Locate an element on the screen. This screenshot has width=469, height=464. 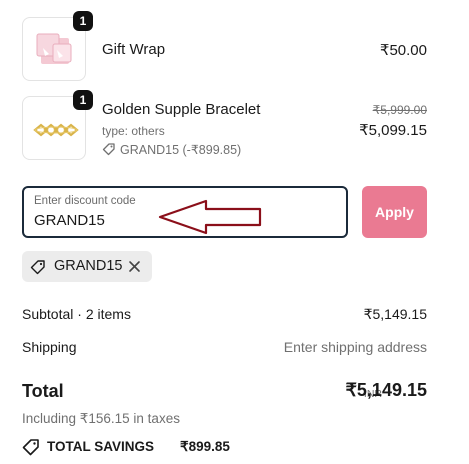
discount-code-row: Enter discount code GRAND15 Apply is located at coordinates (224, 212).